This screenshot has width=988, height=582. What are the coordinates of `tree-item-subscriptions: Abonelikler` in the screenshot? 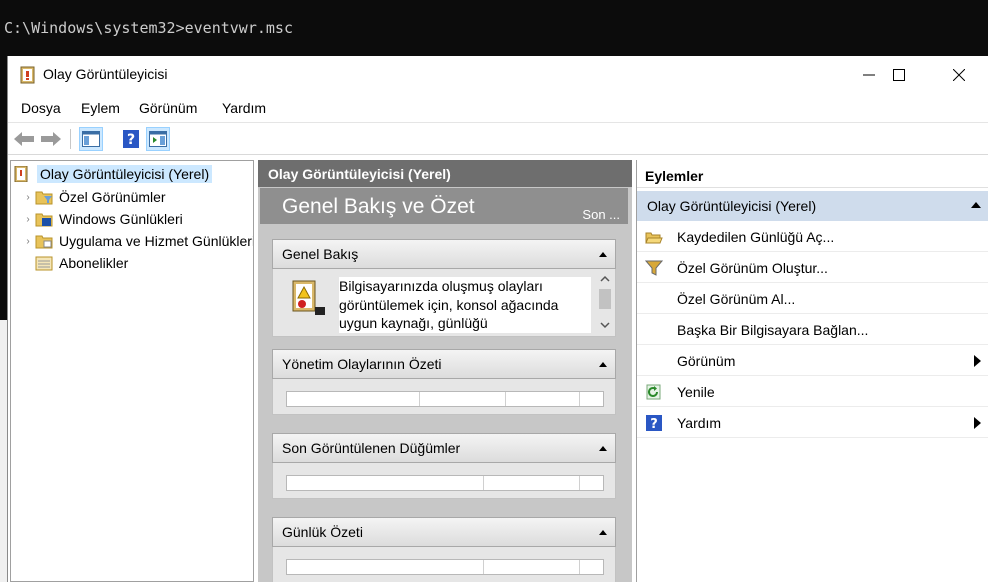 It's located at (81, 263).